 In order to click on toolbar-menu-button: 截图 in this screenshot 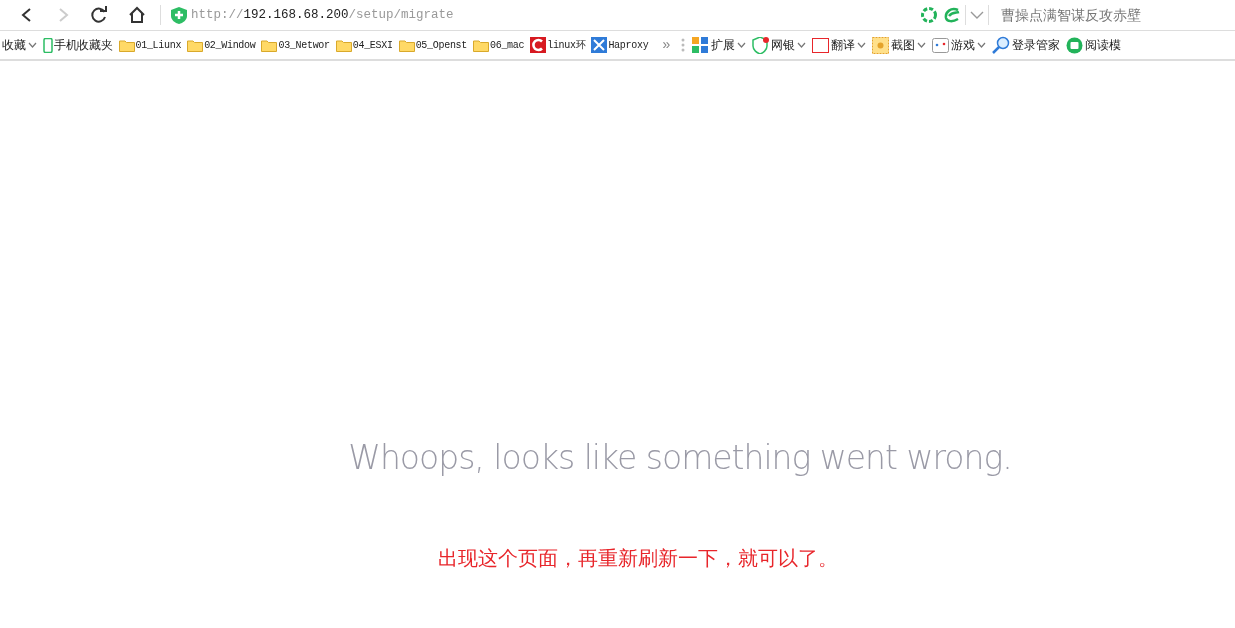, I will do `click(899, 45)`.